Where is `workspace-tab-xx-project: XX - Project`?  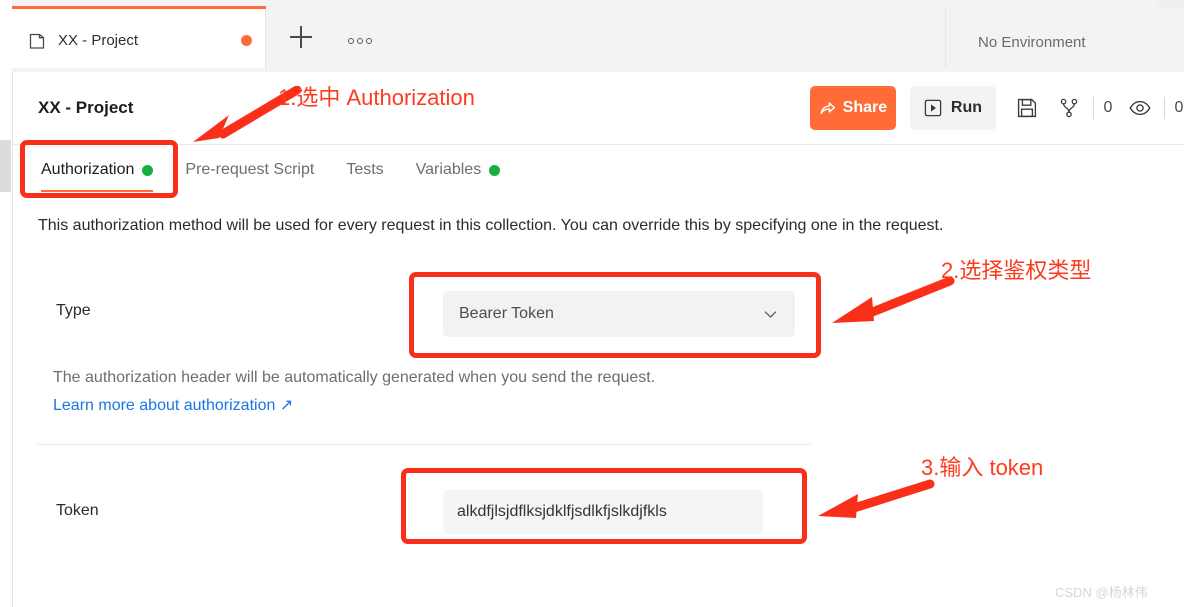
workspace-tab-xx-project: XX - Project is located at coordinates (139, 39).